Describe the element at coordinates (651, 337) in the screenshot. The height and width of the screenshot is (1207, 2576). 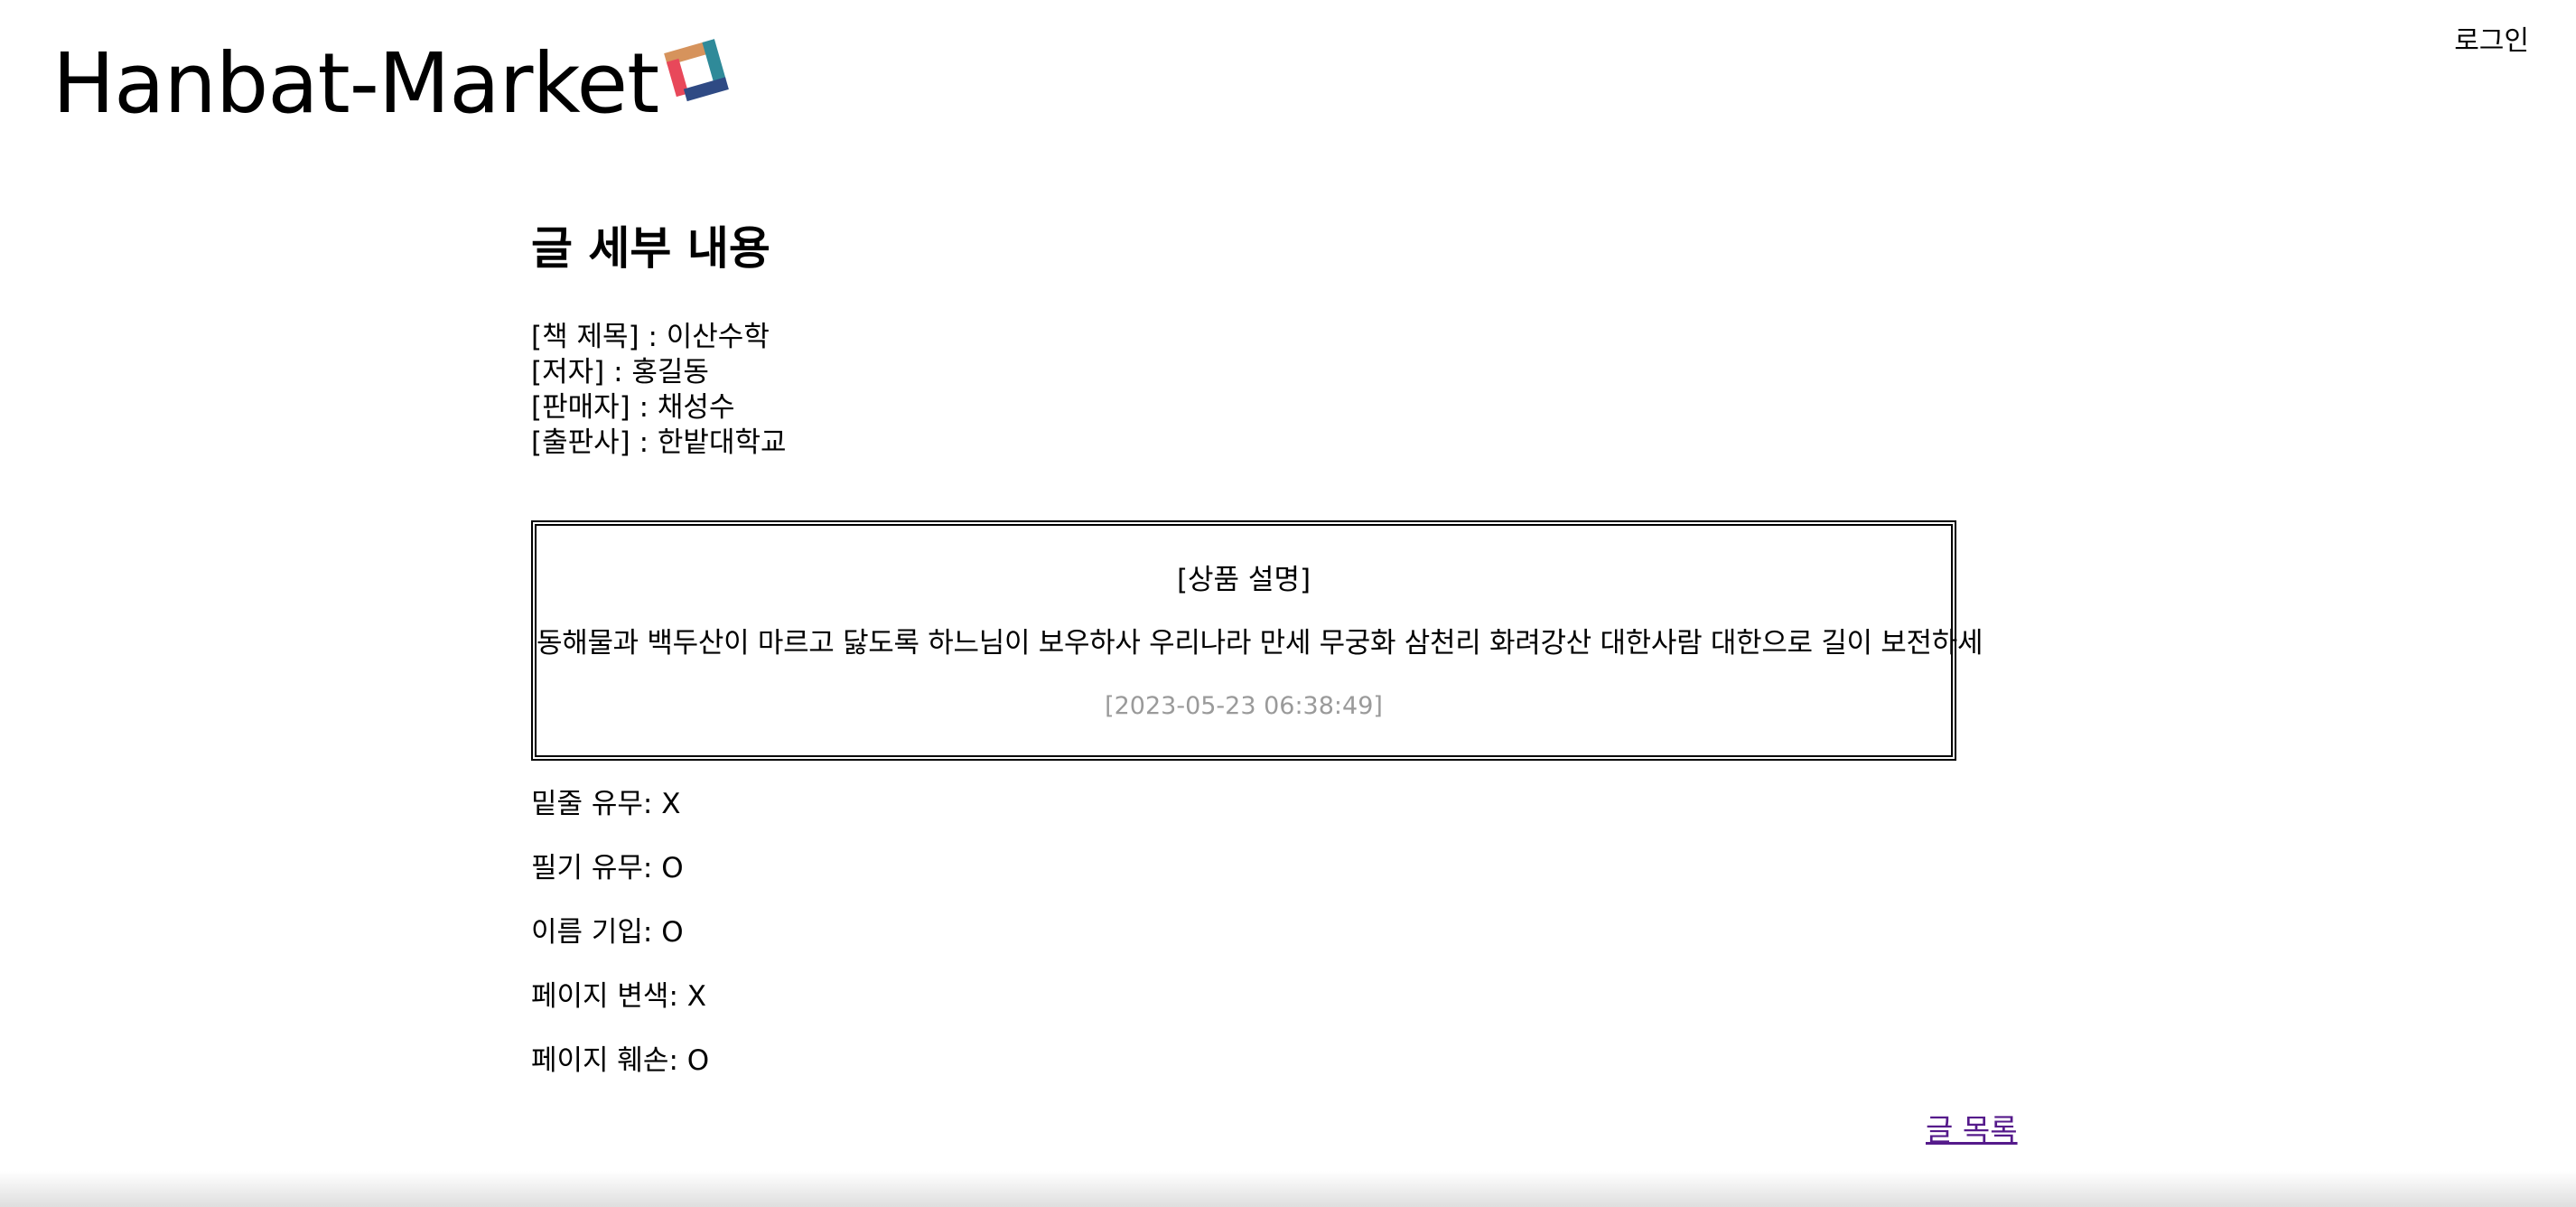
I see `book-title: [책 제목] : 이산수학` at that location.